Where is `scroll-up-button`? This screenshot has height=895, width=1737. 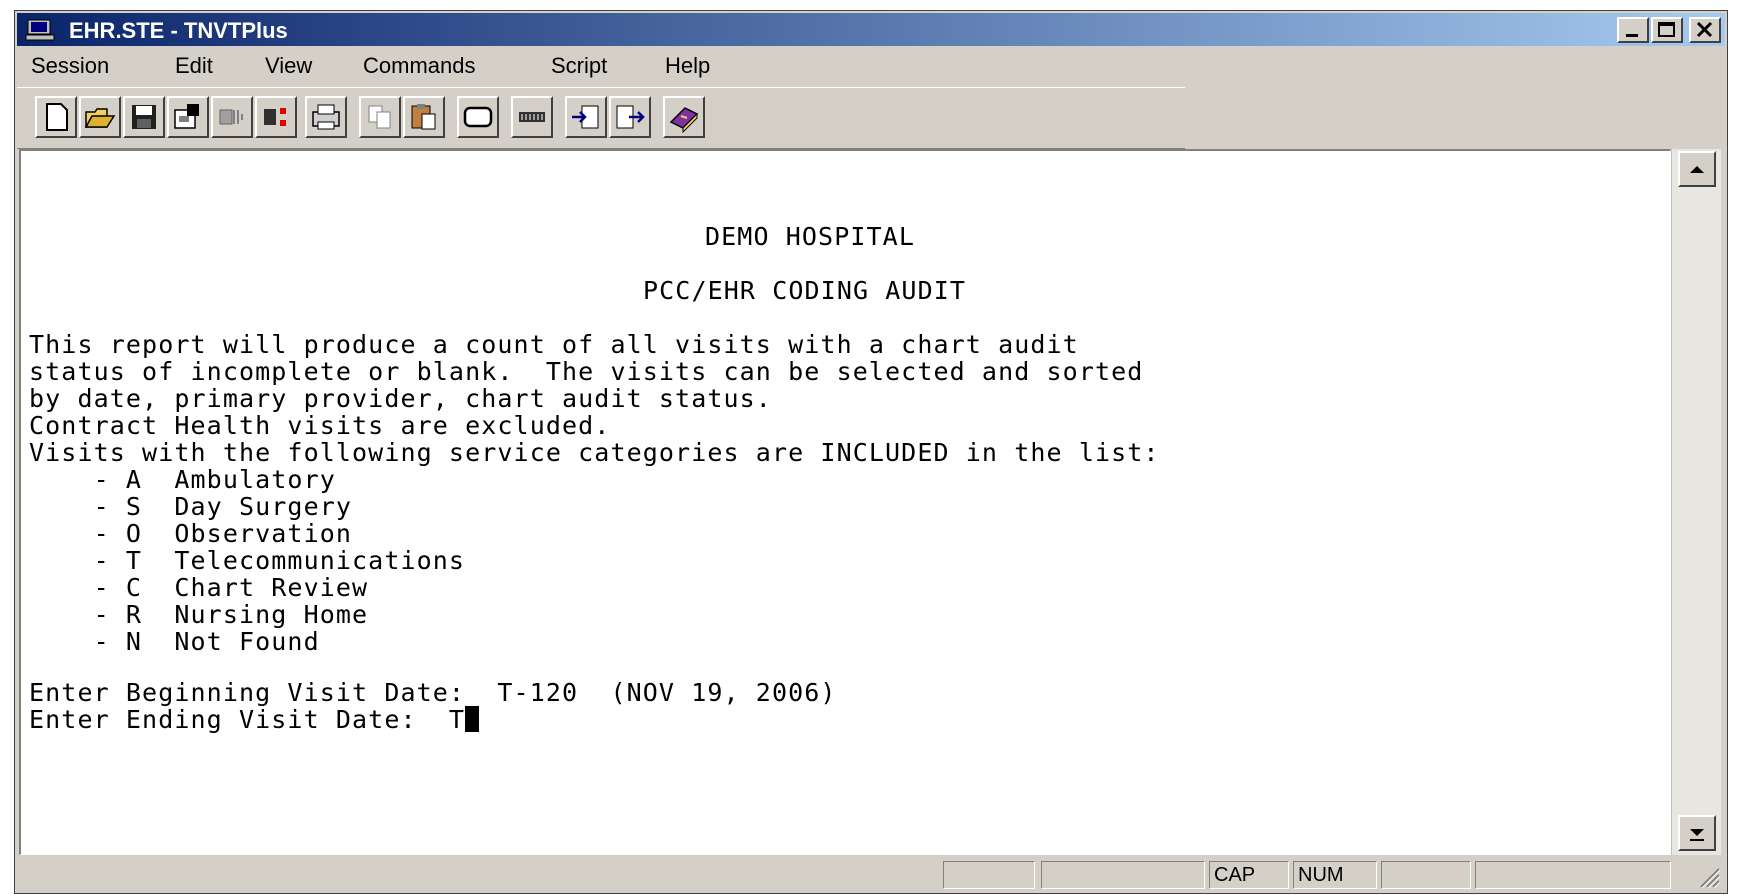
scroll-up-button is located at coordinates (1697, 169).